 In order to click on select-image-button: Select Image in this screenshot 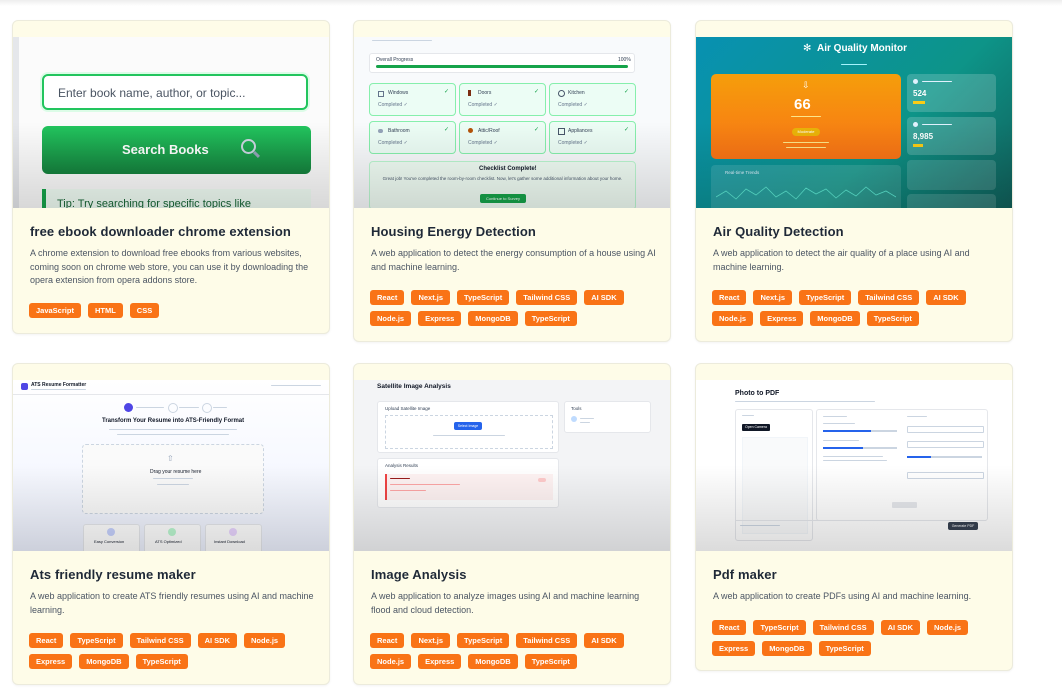, I will do `click(468, 426)`.